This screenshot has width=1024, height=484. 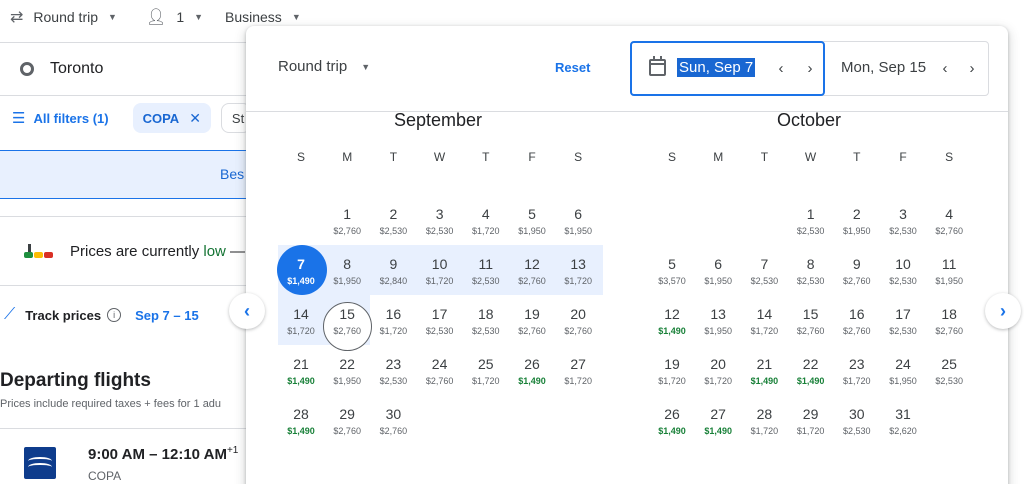 I want to click on departure-prev-day-button: ‹, so click(x=781, y=69).